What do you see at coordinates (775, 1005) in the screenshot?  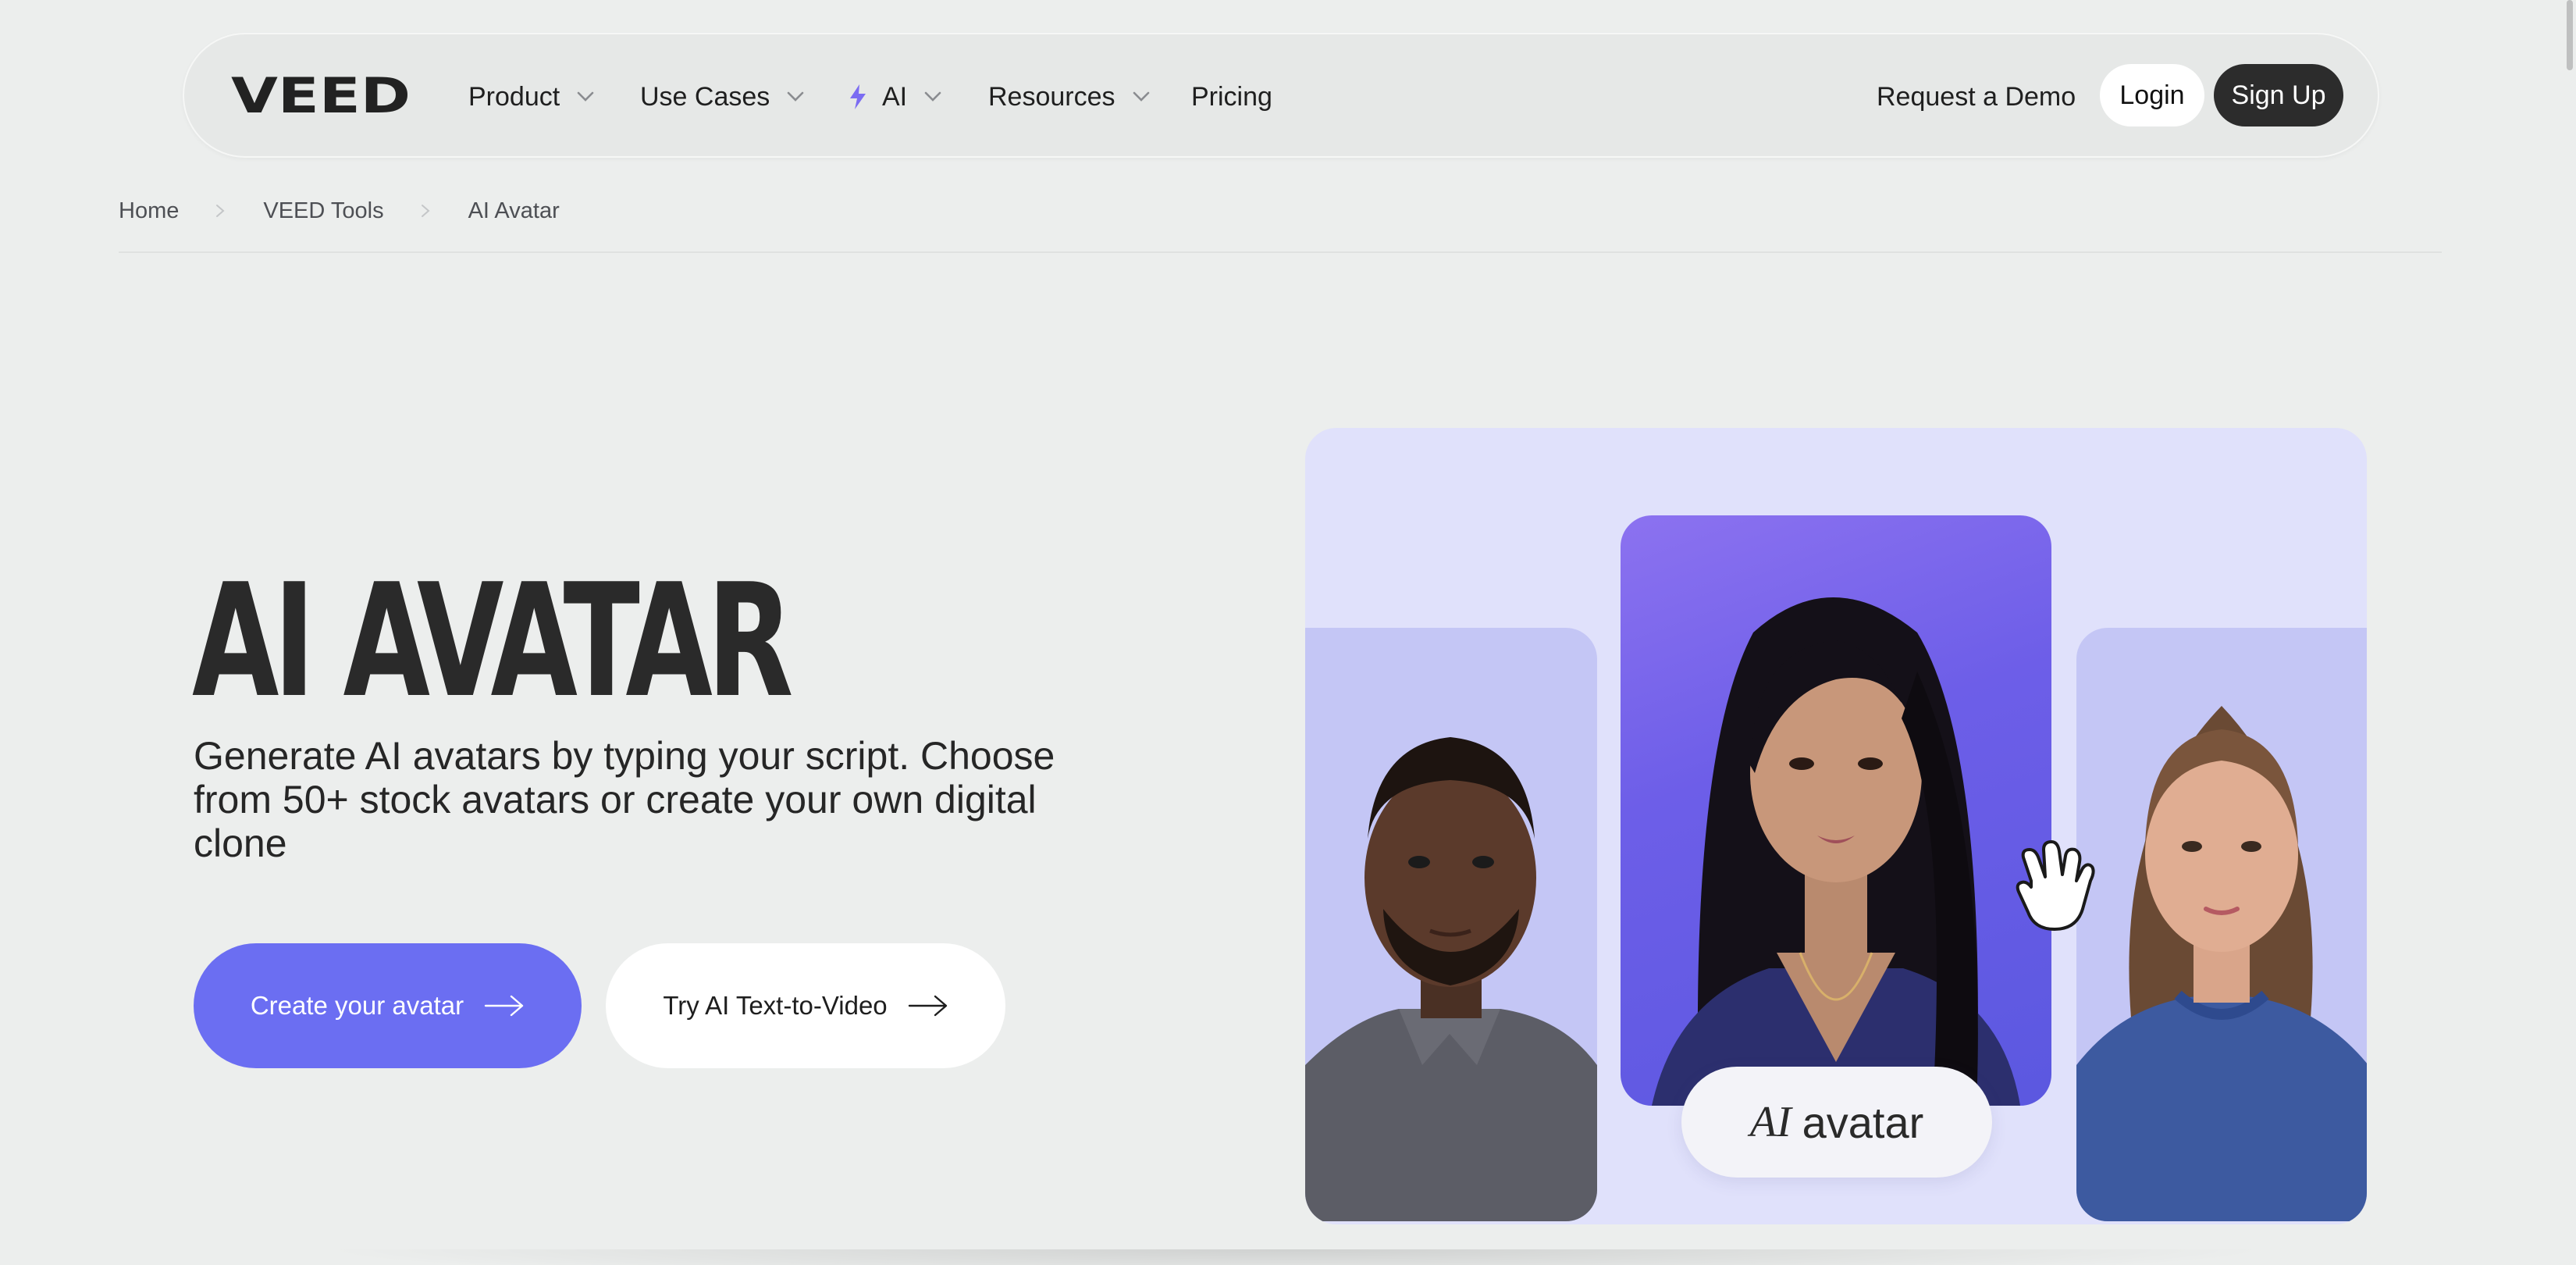 I see `try-text-to-video-label: Try AI Text-to-Video` at bounding box center [775, 1005].